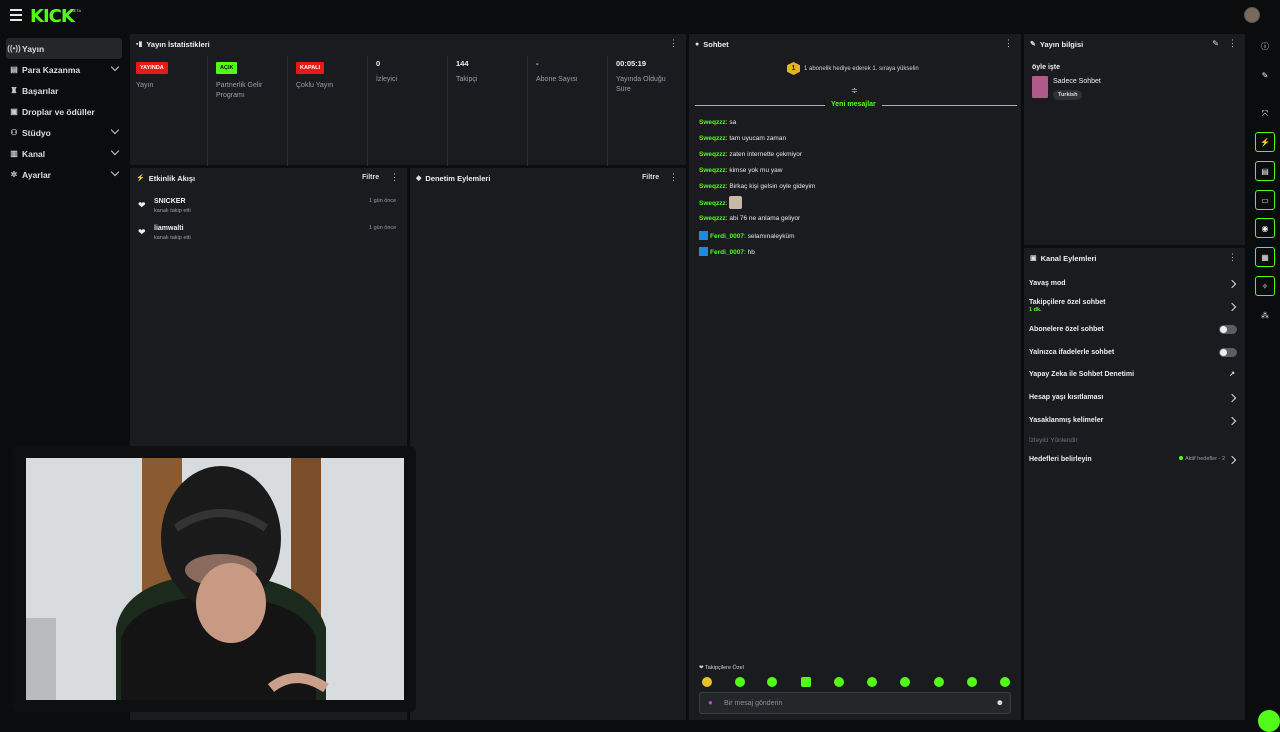 This screenshot has width=1280, height=732. What do you see at coordinates (736, 202) in the screenshot?
I see `emote-image` at bounding box center [736, 202].